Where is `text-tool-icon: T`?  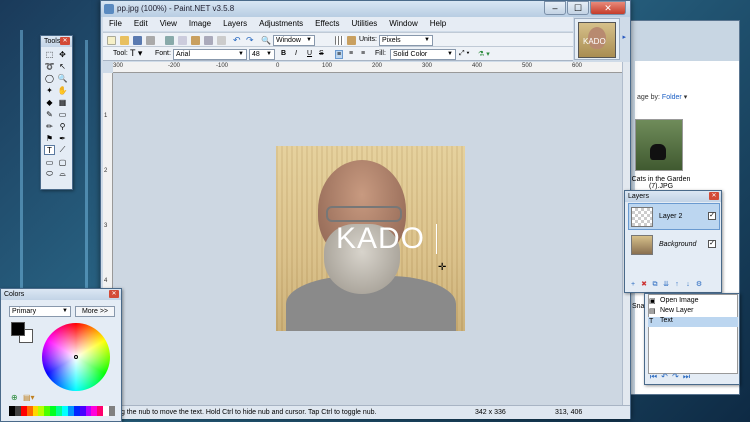
text-tool-icon: T is located at coordinates (49, 150).